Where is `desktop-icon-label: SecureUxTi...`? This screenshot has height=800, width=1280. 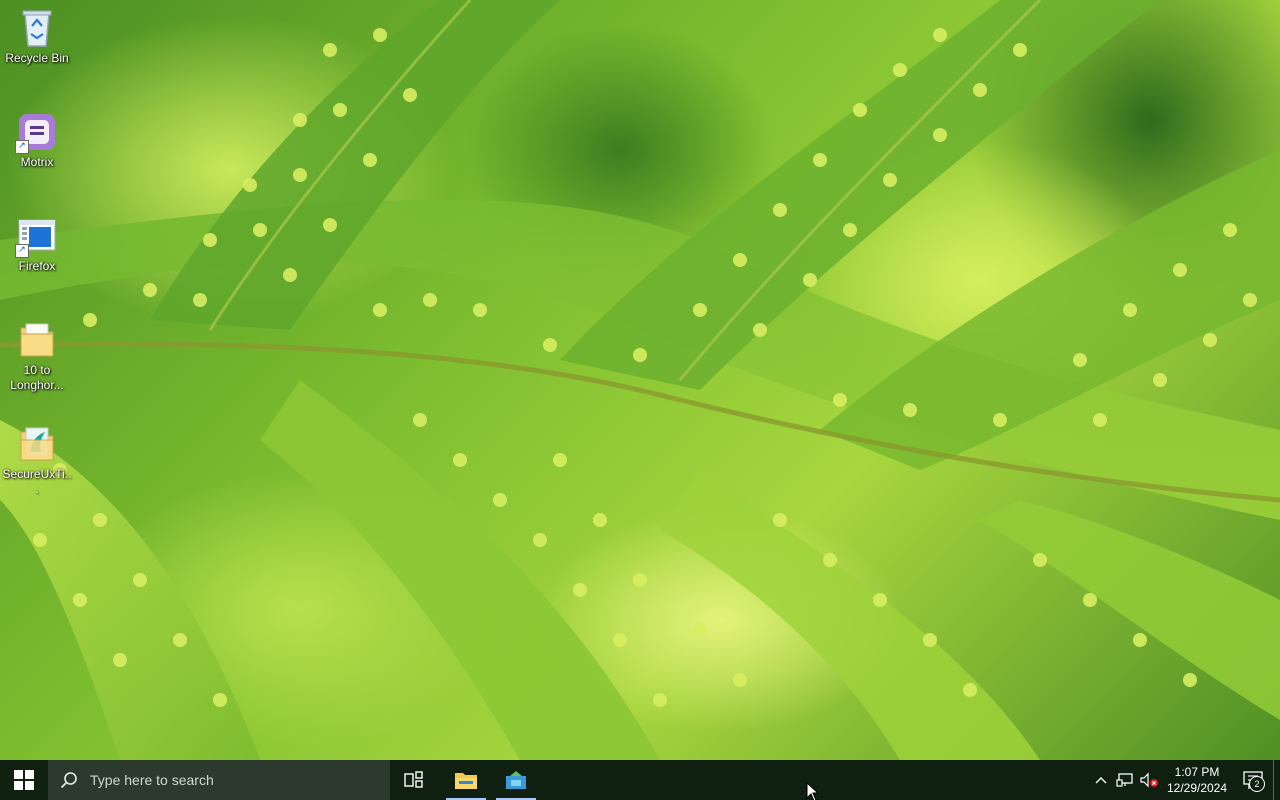
desktop-icon-label: SecureUxTi... is located at coordinates (37, 481).